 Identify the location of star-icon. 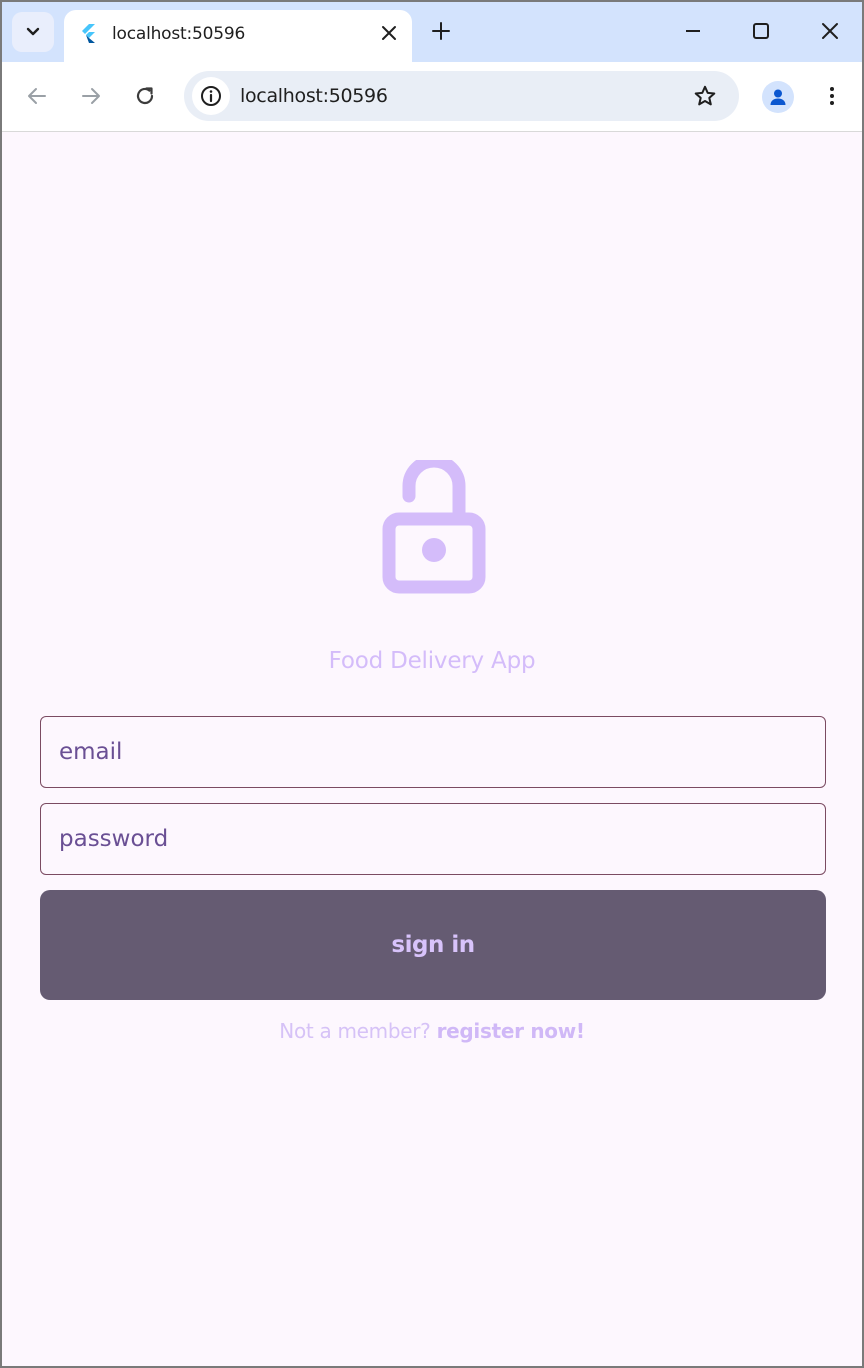
(705, 96).